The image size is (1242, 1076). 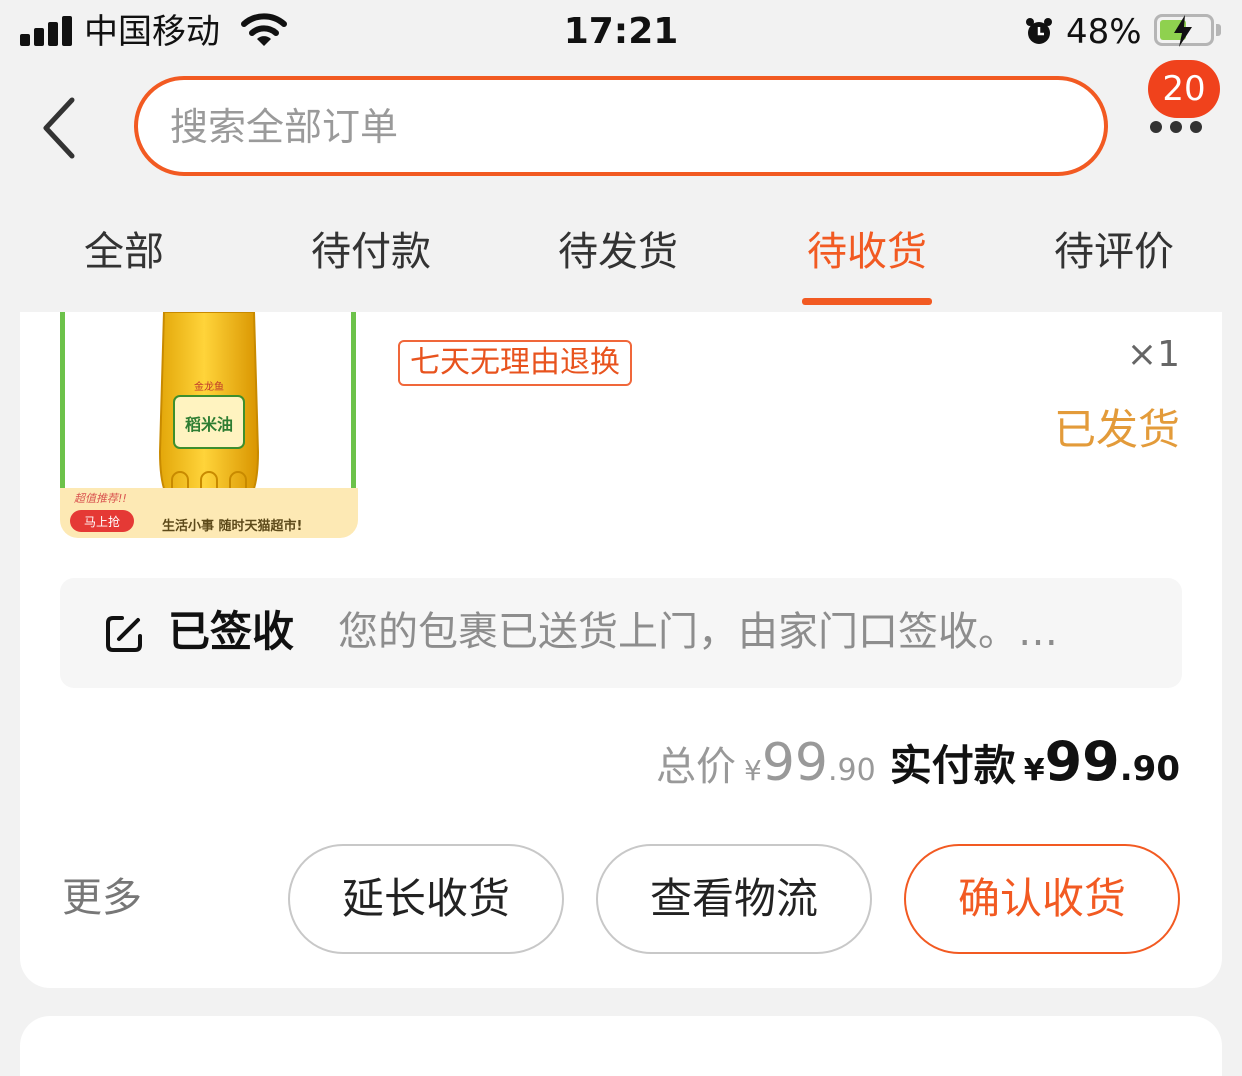 I want to click on product-brand: 金龙鱼, so click(x=209, y=386).